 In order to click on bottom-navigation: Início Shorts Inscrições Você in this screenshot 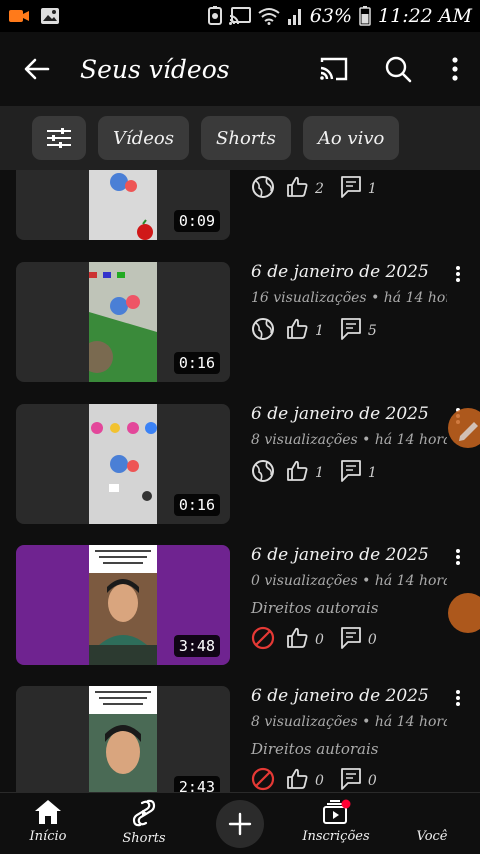, I will do `click(240, 823)`.